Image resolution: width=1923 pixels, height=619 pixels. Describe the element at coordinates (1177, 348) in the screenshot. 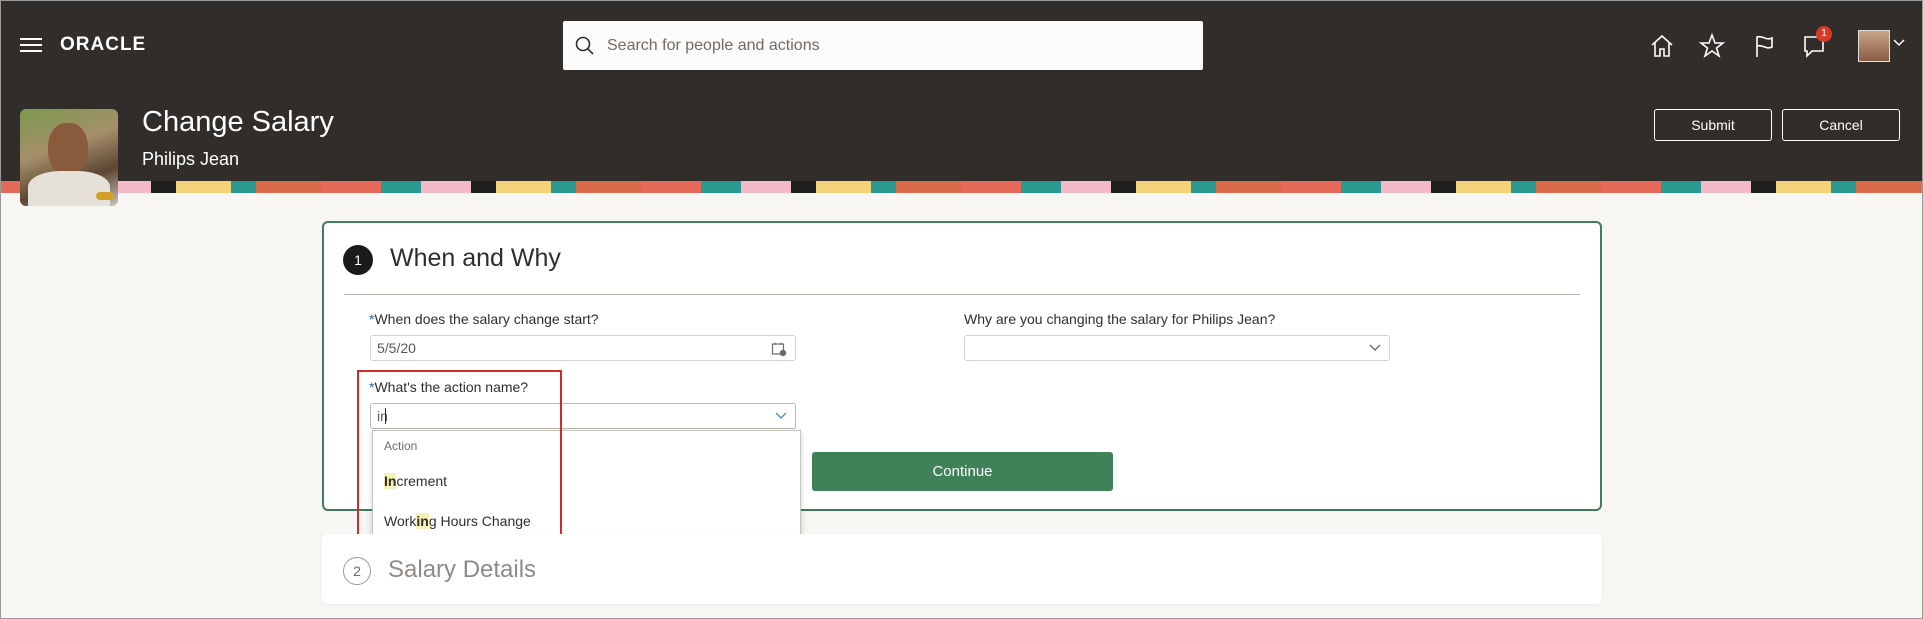

I see `reason-select` at that location.